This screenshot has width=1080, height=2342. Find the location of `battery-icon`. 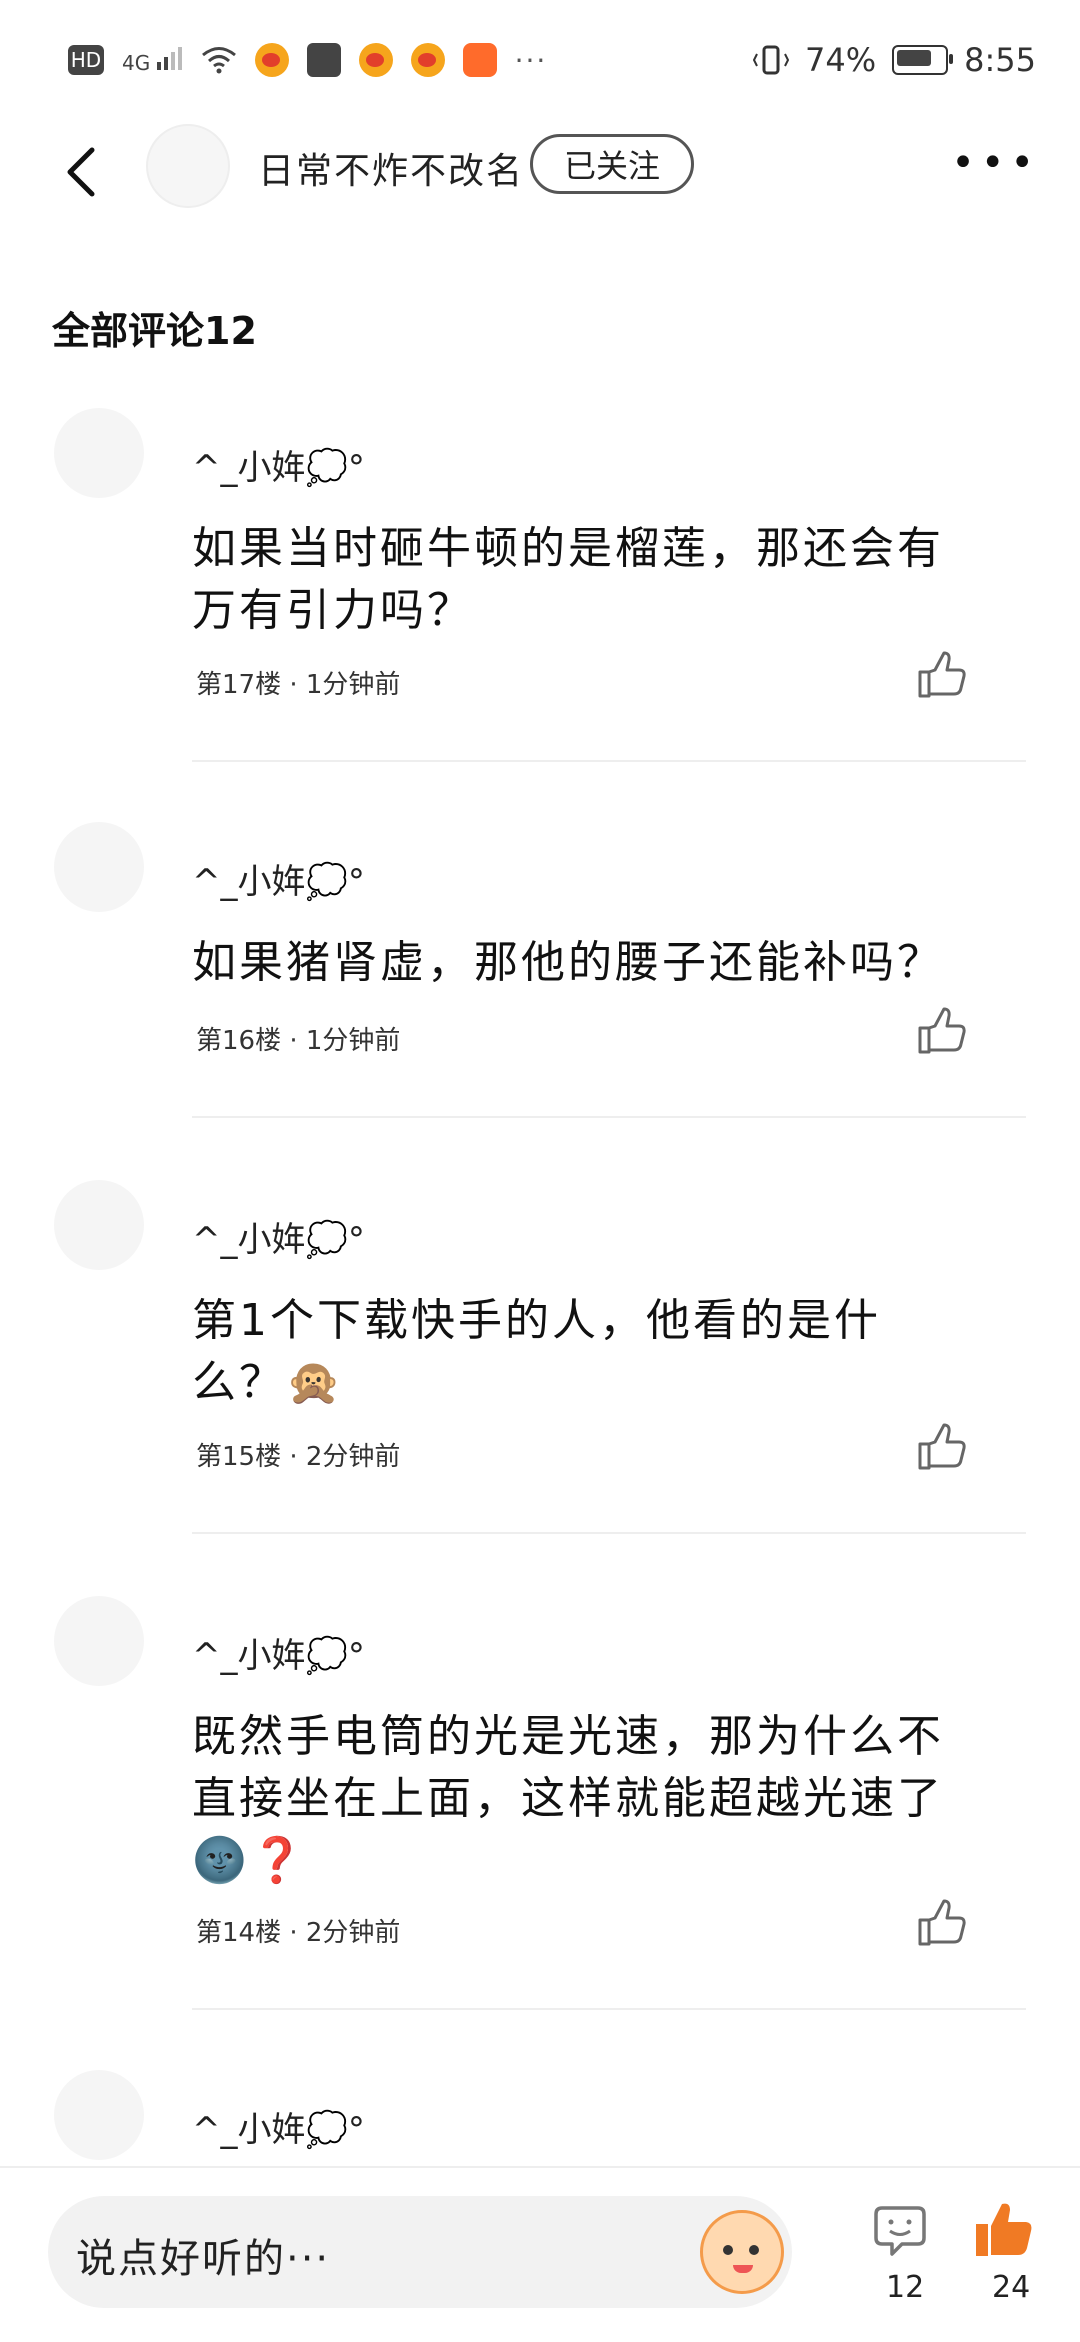

battery-icon is located at coordinates (923, 60).